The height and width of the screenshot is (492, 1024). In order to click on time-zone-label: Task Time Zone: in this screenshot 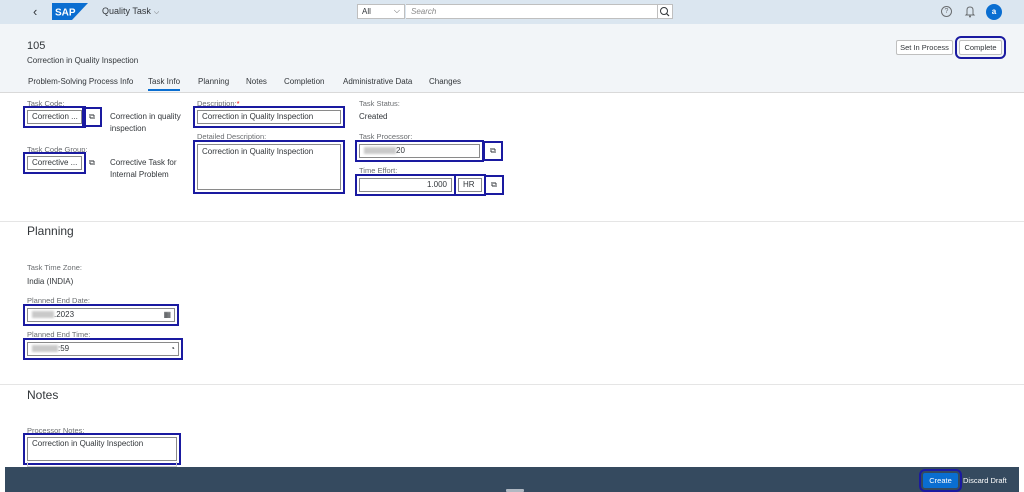, I will do `click(55, 267)`.